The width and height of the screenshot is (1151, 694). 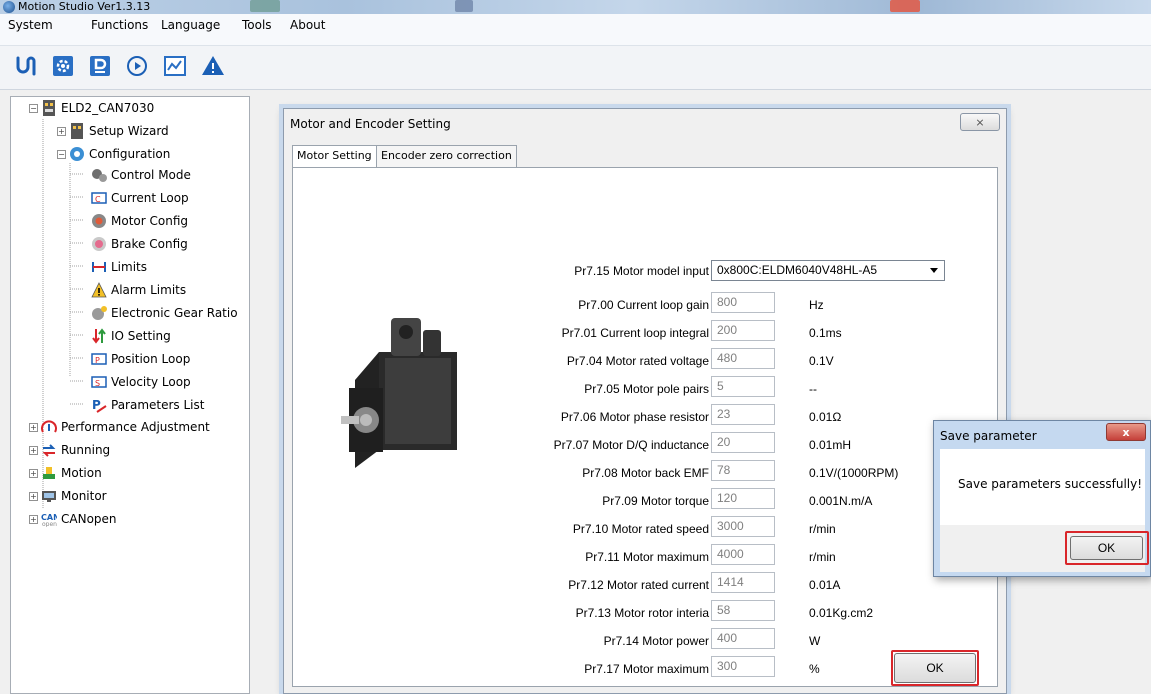 I want to click on tree-item-setup-wizard: + Setup Wizard, so click(x=113, y=131).